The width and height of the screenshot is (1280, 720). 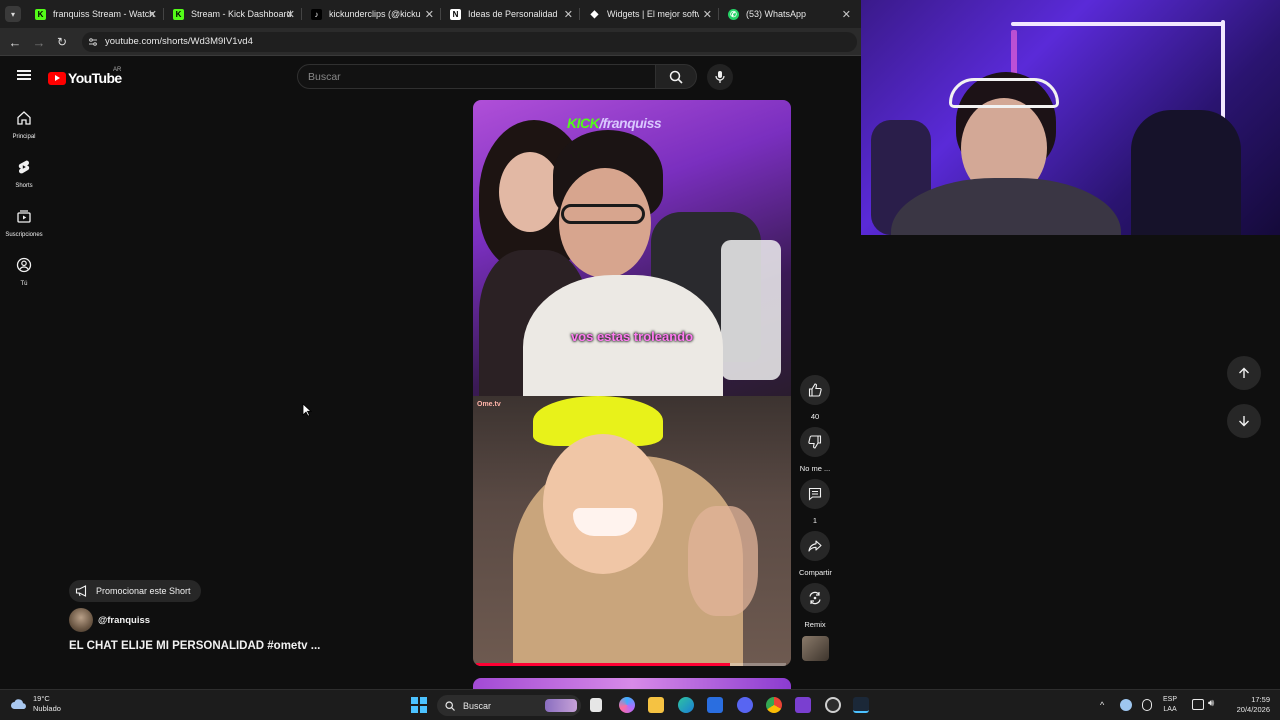 I want to click on shorts-icon, so click(x=24, y=167).